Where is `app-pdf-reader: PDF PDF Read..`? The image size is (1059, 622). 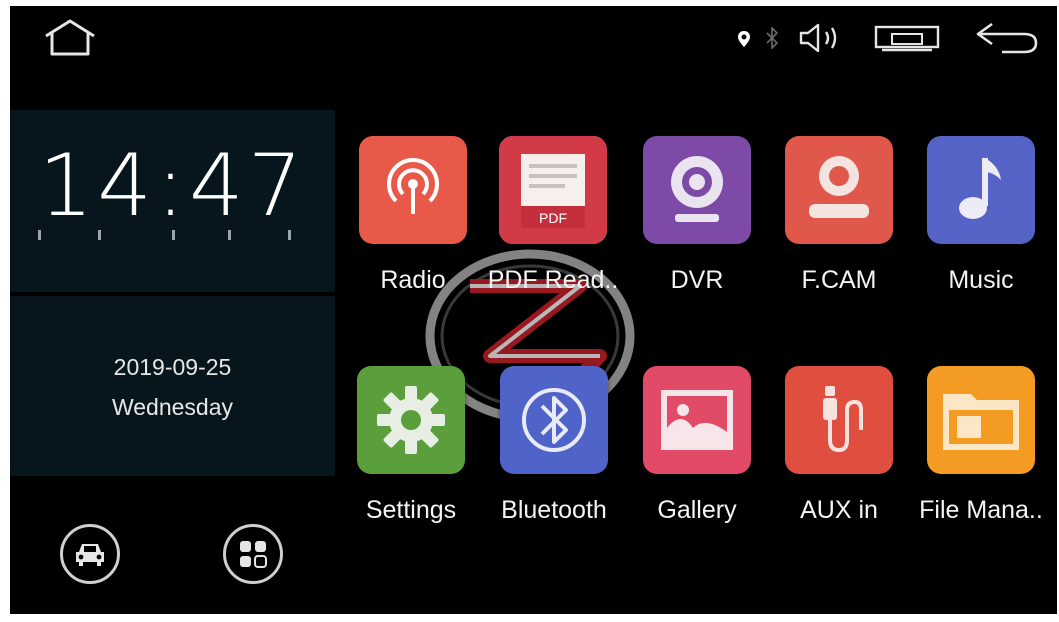 app-pdf-reader: PDF PDF Read.. is located at coordinates (553, 215).